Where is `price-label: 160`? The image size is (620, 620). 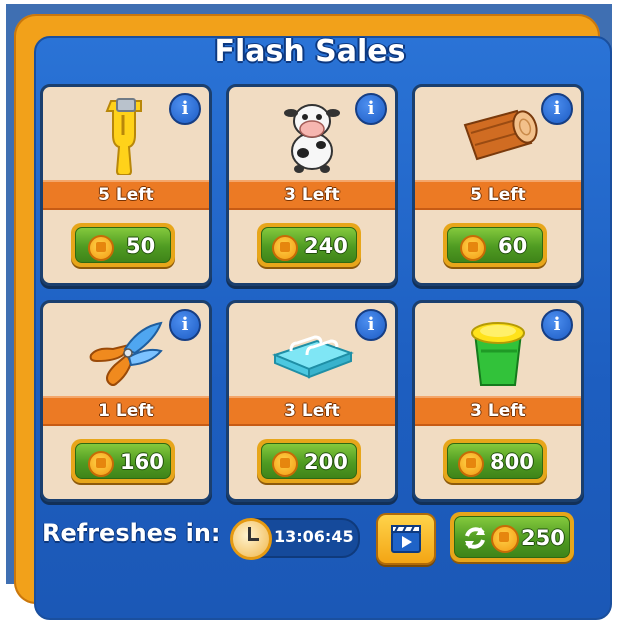
price-label: 160 is located at coordinates (142, 462).